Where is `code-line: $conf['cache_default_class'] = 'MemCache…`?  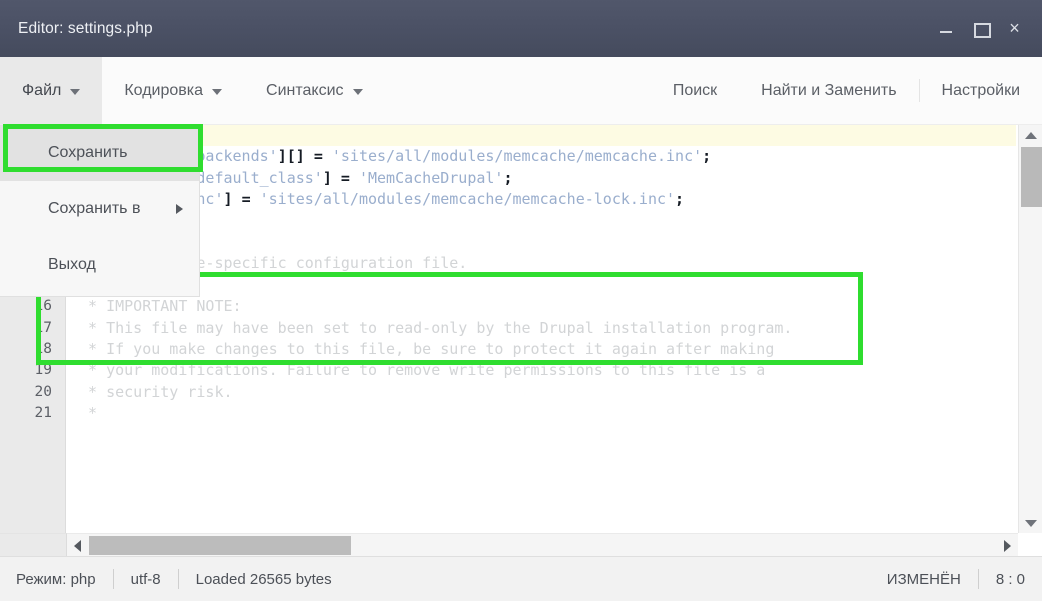
code-line: $conf['cache_default_class'] = 'MemCache… is located at coordinates (541, 178).